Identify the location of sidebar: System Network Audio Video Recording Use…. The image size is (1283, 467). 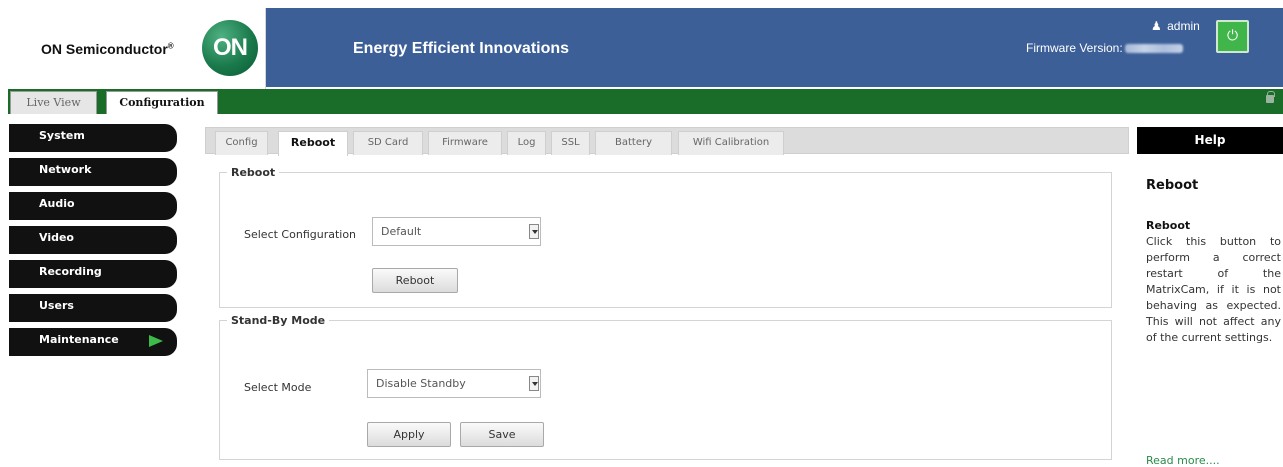
(93, 243).